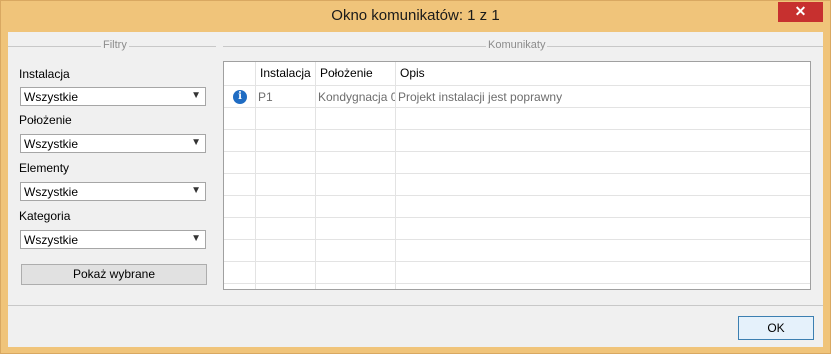 The image size is (831, 354). What do you see at coordinates (114, 274) in the screenshot?
I see `show-selected-button: Pokaż wybrane` at bounding box center [114, 274].